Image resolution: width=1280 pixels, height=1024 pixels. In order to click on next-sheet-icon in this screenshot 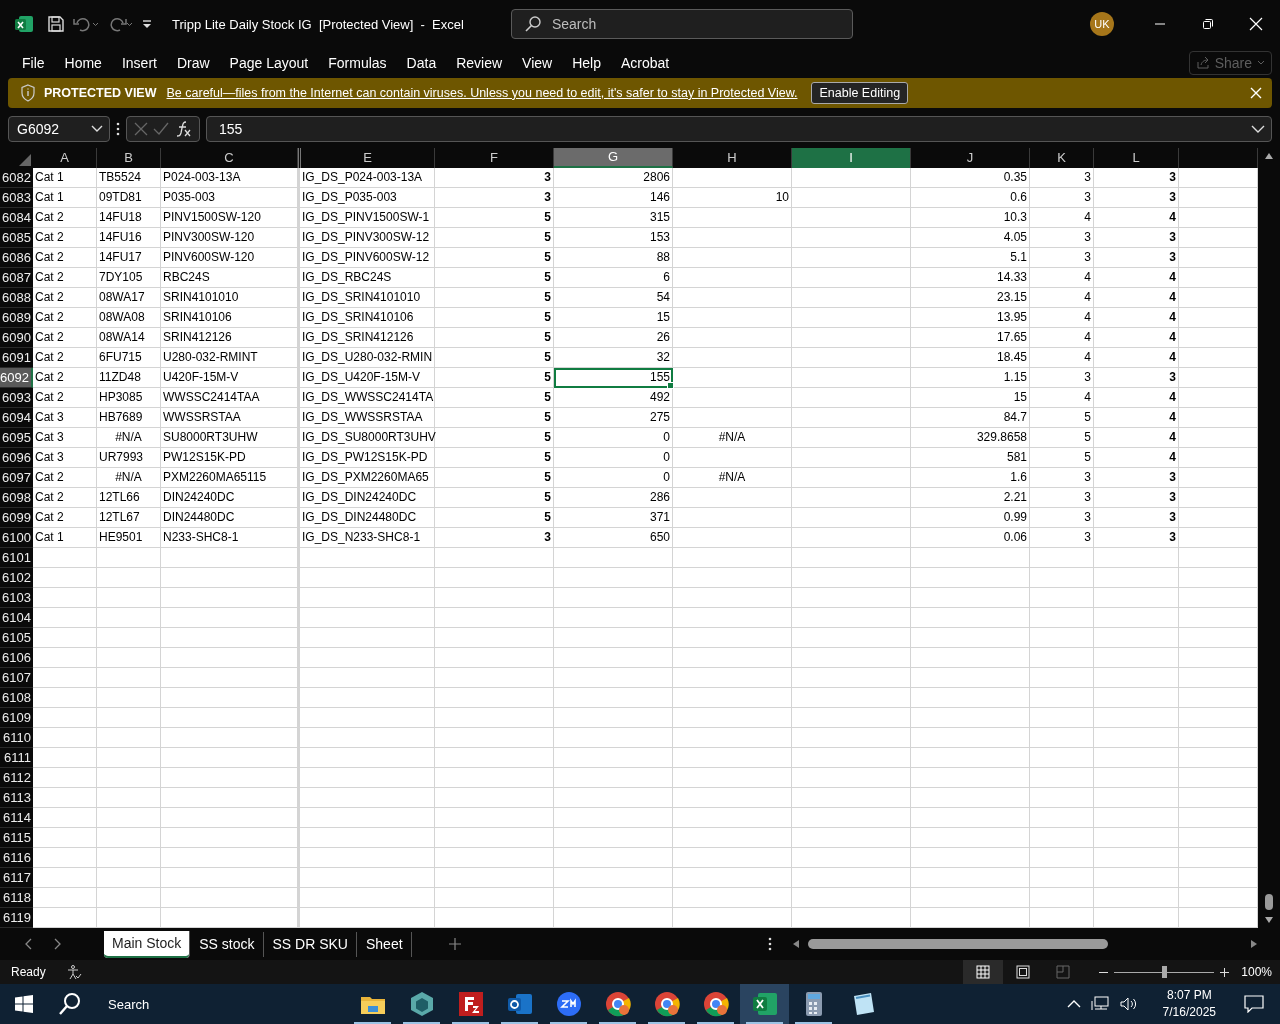, I will do `click(58, 944)`.